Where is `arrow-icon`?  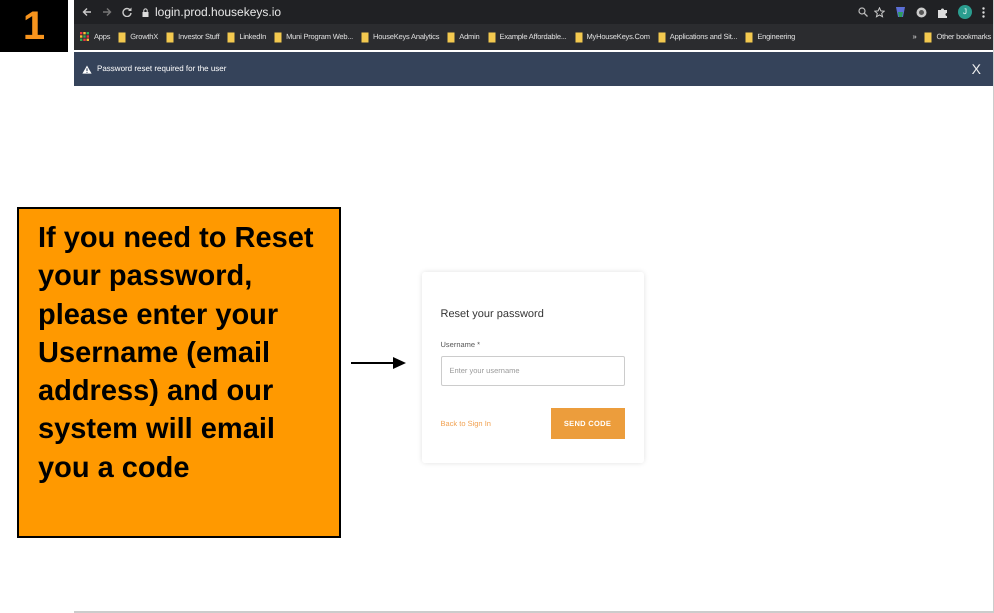
arrow-icon is located at coordinates (379, 363).